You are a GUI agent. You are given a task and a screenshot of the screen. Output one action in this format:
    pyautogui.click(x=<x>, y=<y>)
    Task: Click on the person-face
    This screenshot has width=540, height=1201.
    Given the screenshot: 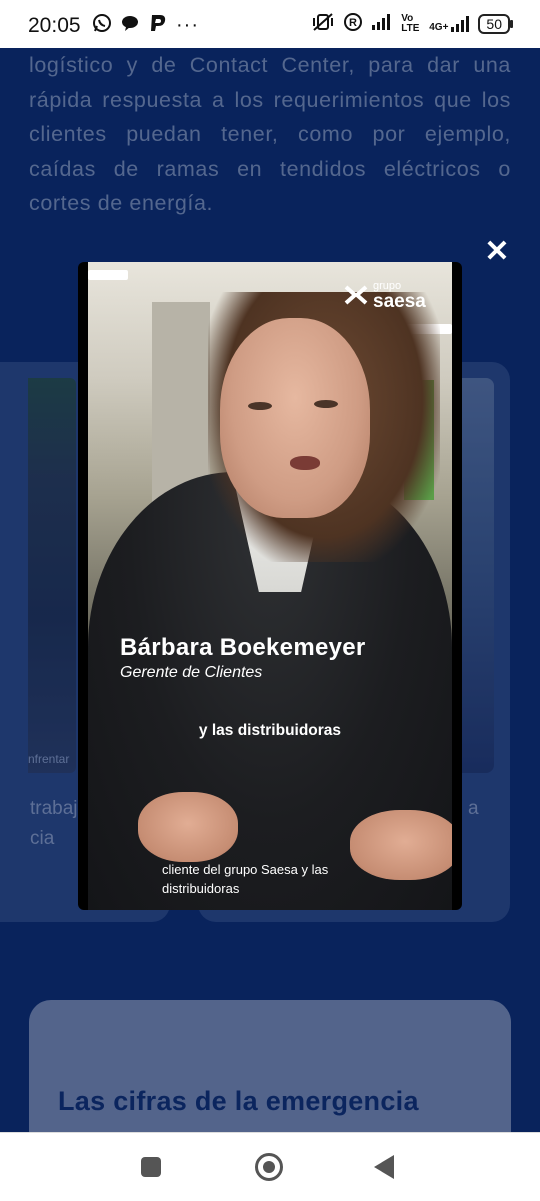 What is the action you would take?
    pyautogui.click(x=295, y=418)
    